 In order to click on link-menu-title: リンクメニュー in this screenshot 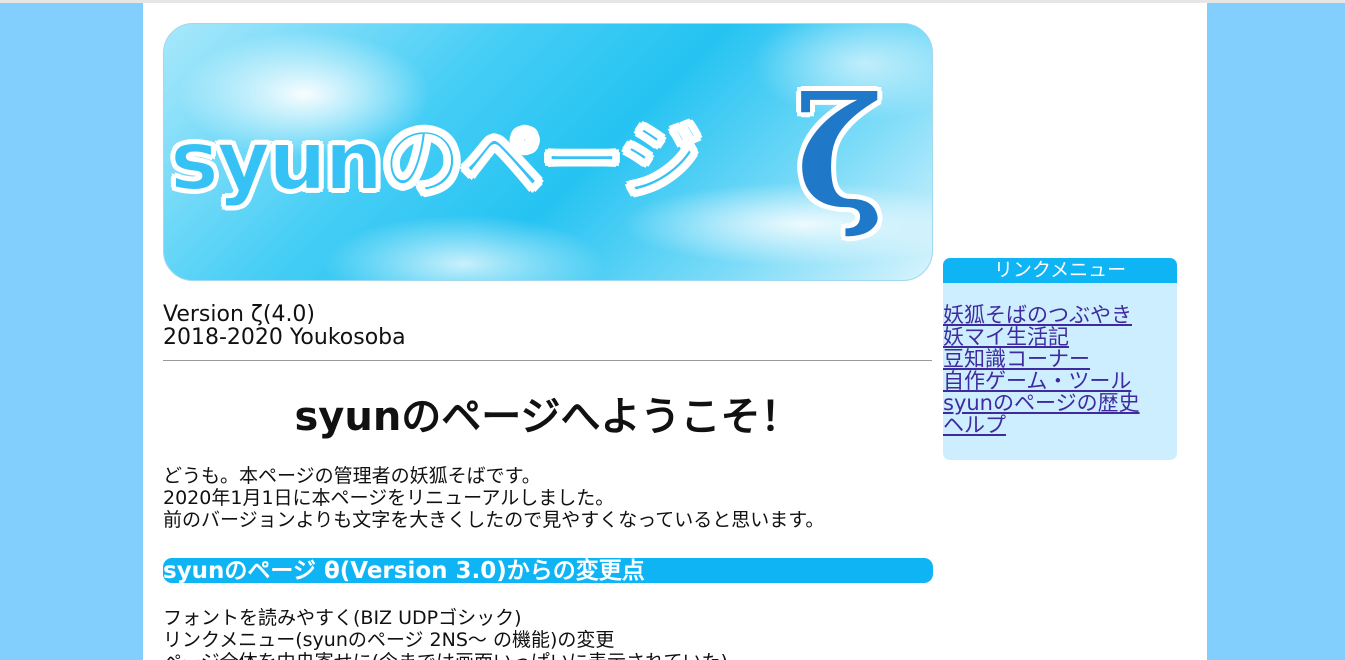, I will do `click(1060, 270)`.